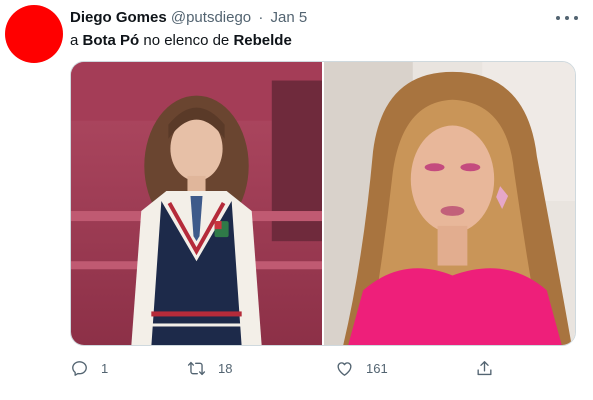 Image resolution: width=593 pixels, height=400 pixels. I want to click on retweet-icon, so click(196, 368).